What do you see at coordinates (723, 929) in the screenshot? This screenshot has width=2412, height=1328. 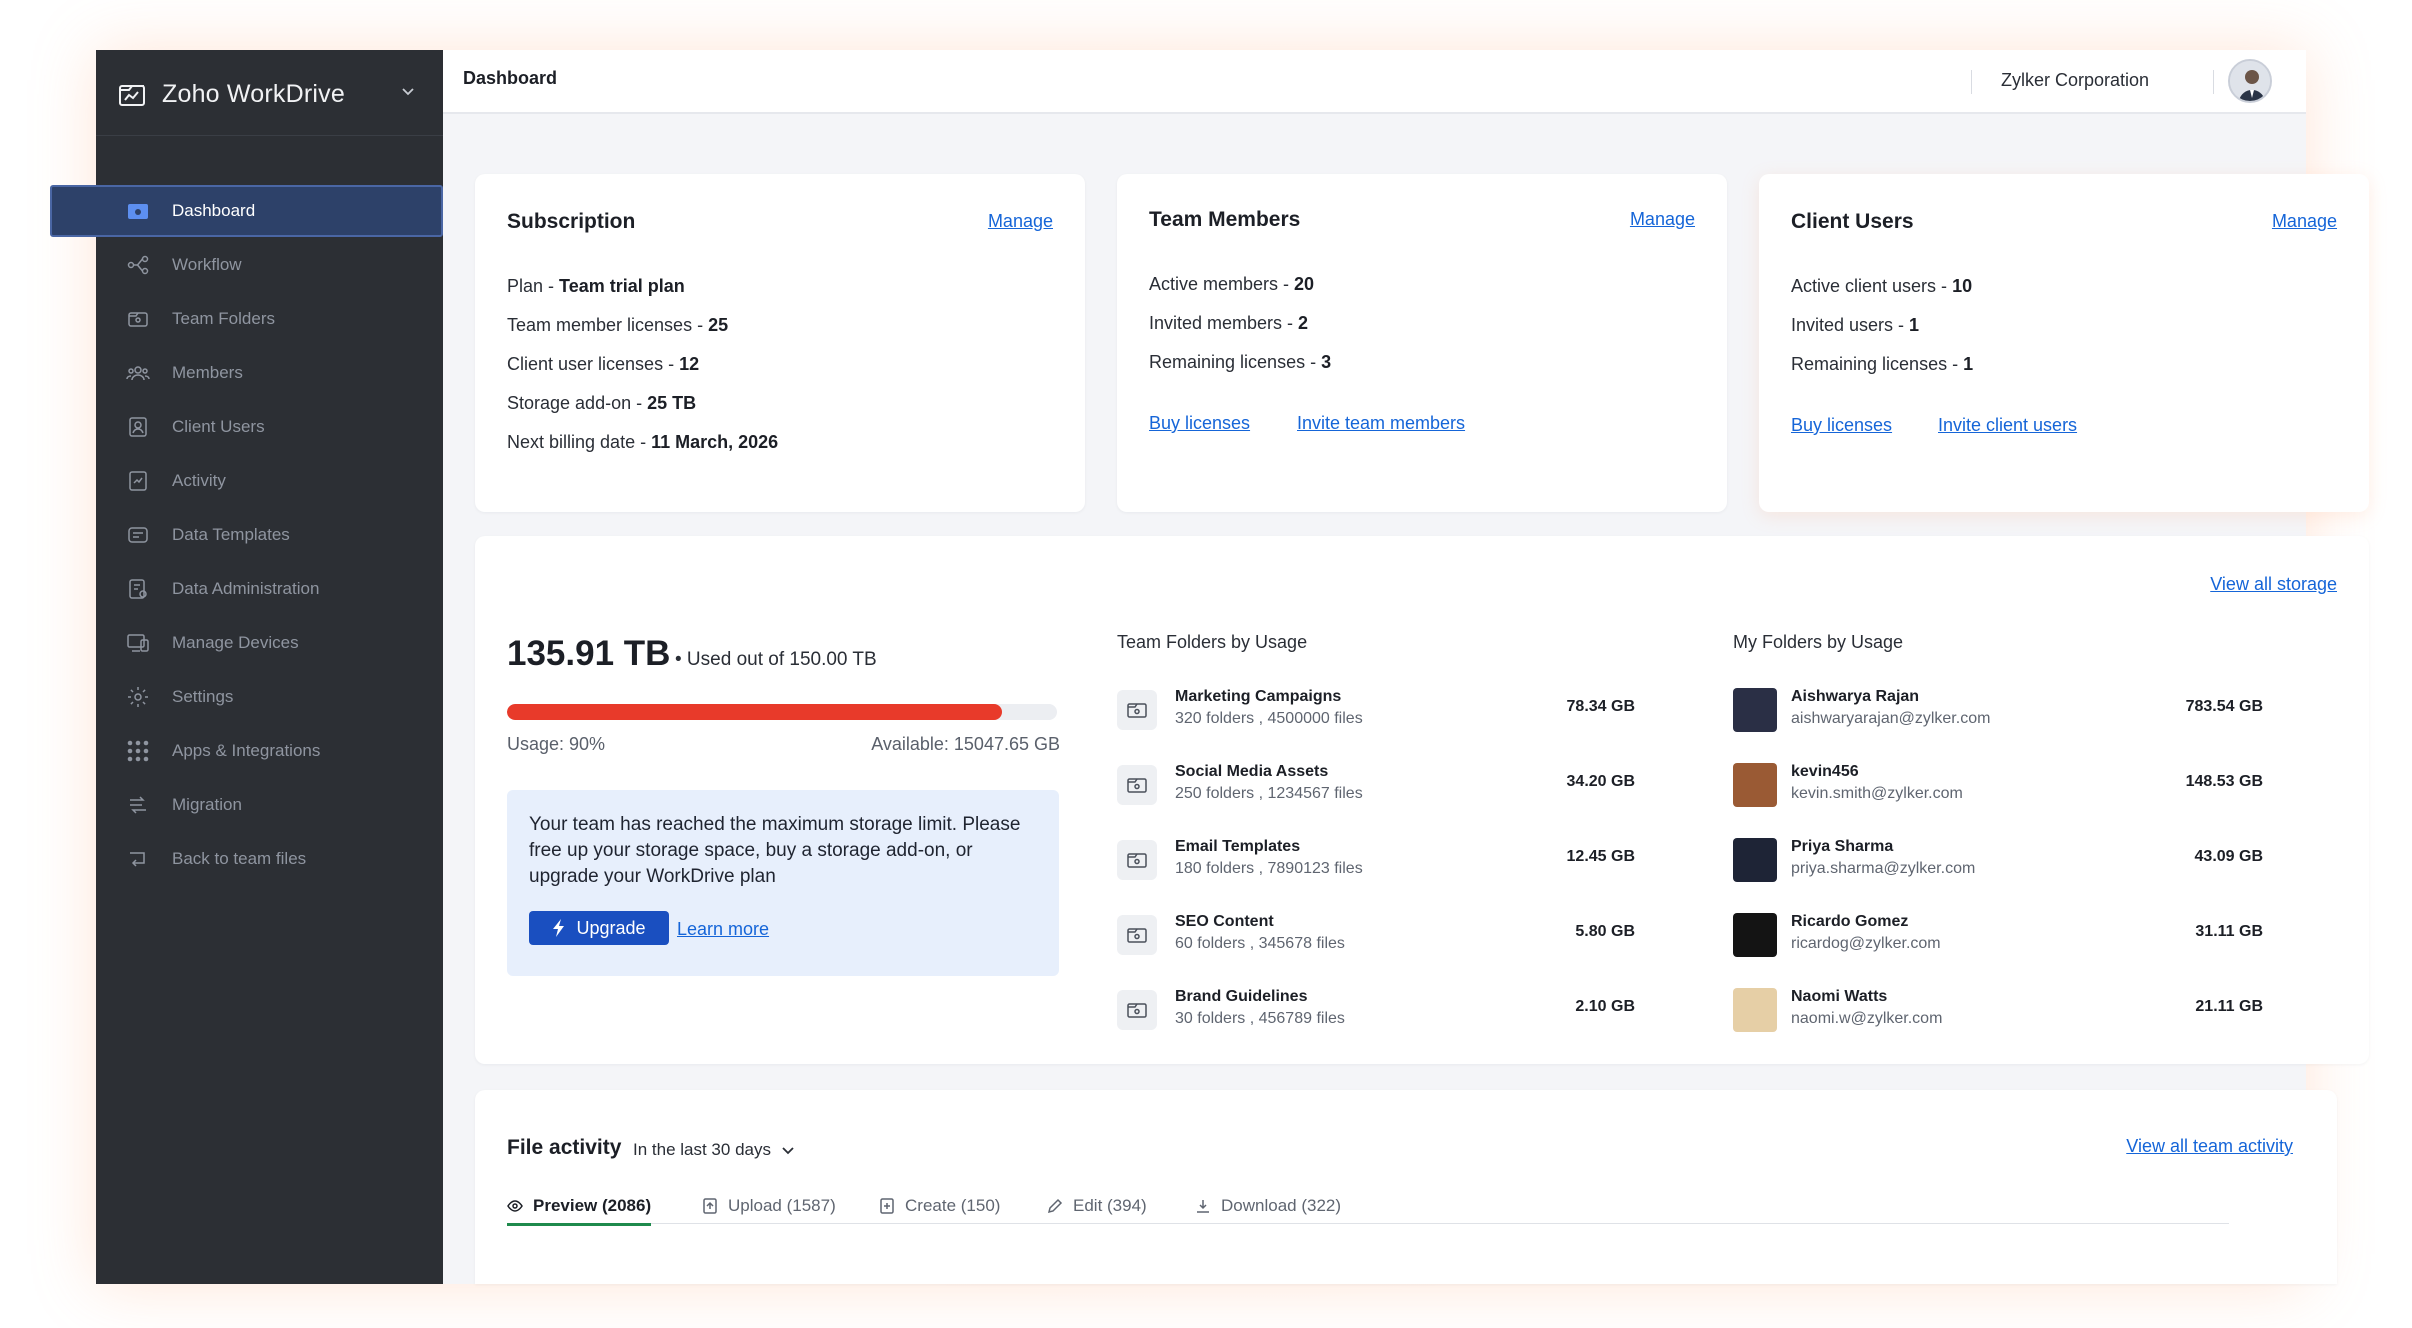 I see `learn-more-link: Learn more` at bounding box center [723, 929].